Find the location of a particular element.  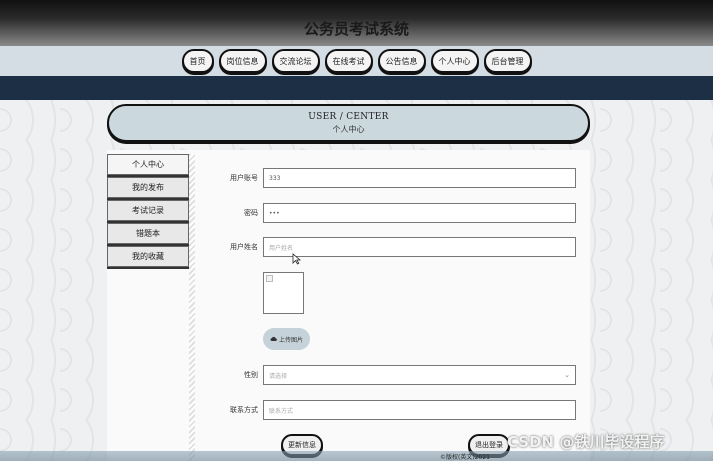

name-input: 用户姓名 is located at coordinates (419, 247).